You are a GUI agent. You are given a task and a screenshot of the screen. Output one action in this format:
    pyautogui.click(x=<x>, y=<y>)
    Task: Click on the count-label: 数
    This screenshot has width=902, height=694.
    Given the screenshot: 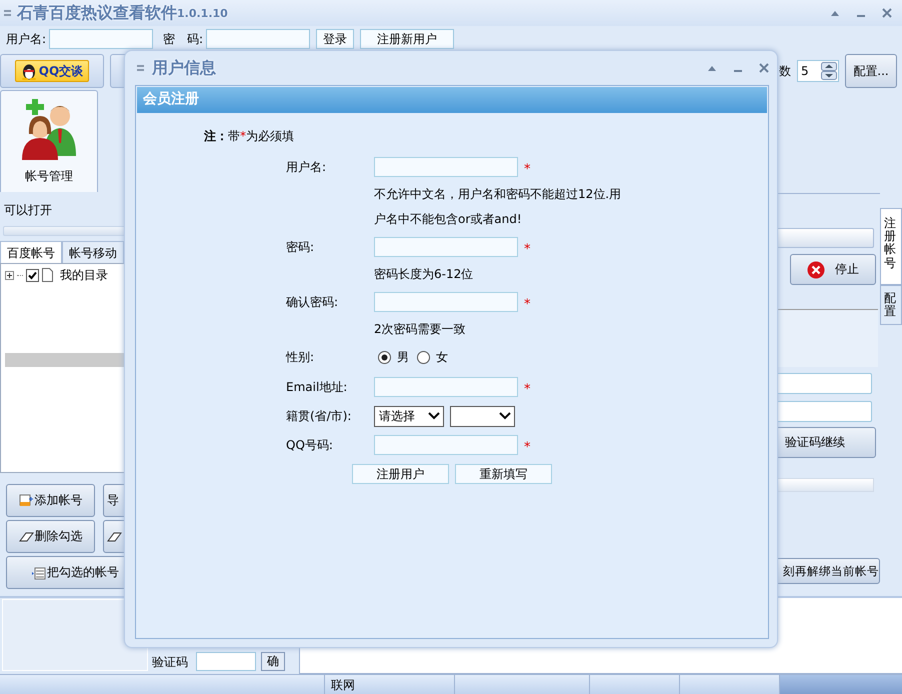 What is the action you would take?
    pyautogui.click(x=785, y=71)
    